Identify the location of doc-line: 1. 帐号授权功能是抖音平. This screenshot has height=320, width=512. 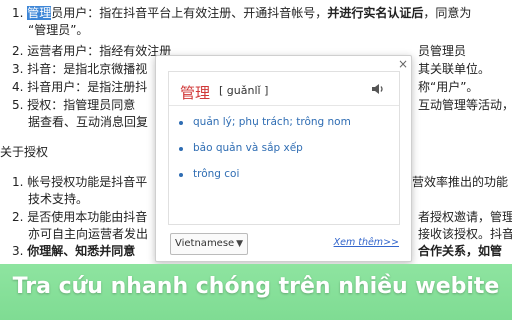
(79, 182).